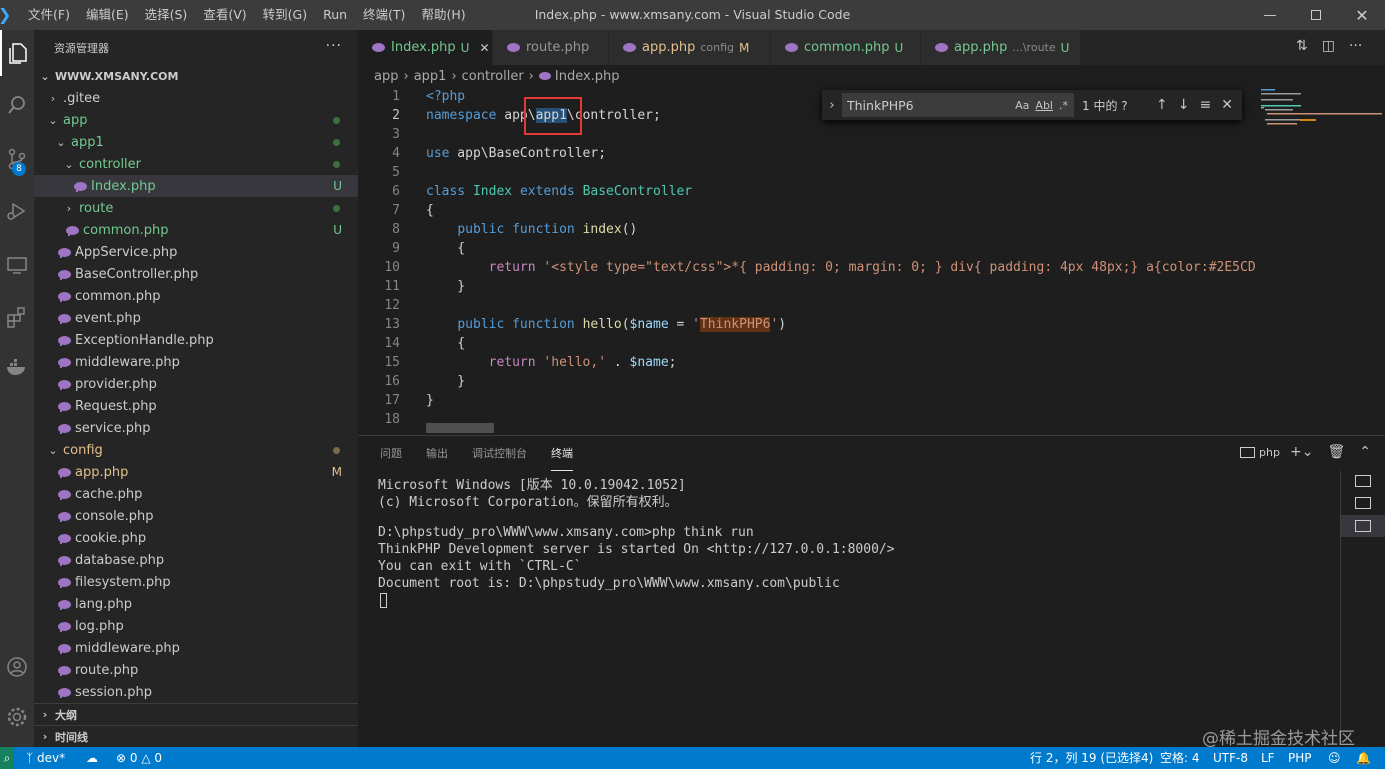  I want to click on previous-match-icon: ↑, so click(1162, 105).